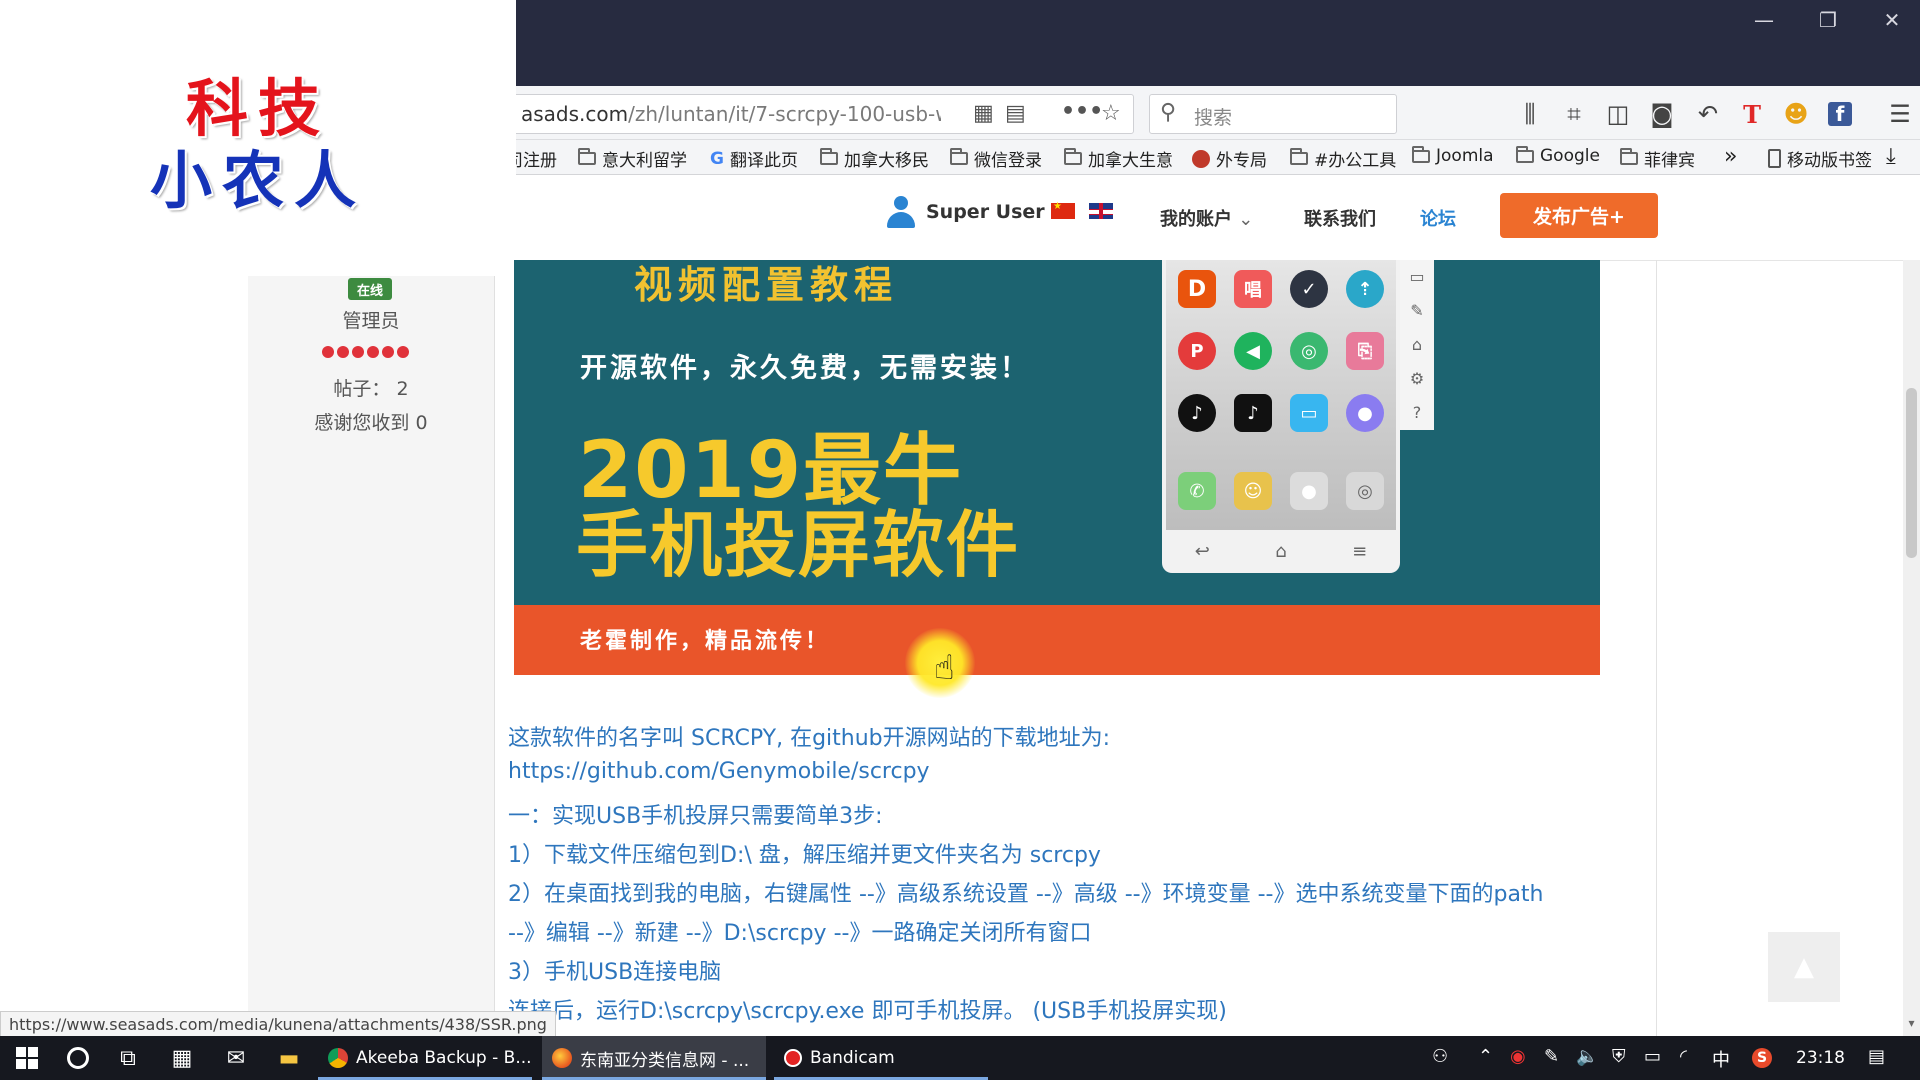 This screenshot has width=1920, height=1080. Describe the element at coordinates (1911, 473) in the screenshot. I see `scrollbar-thumb` at that location.